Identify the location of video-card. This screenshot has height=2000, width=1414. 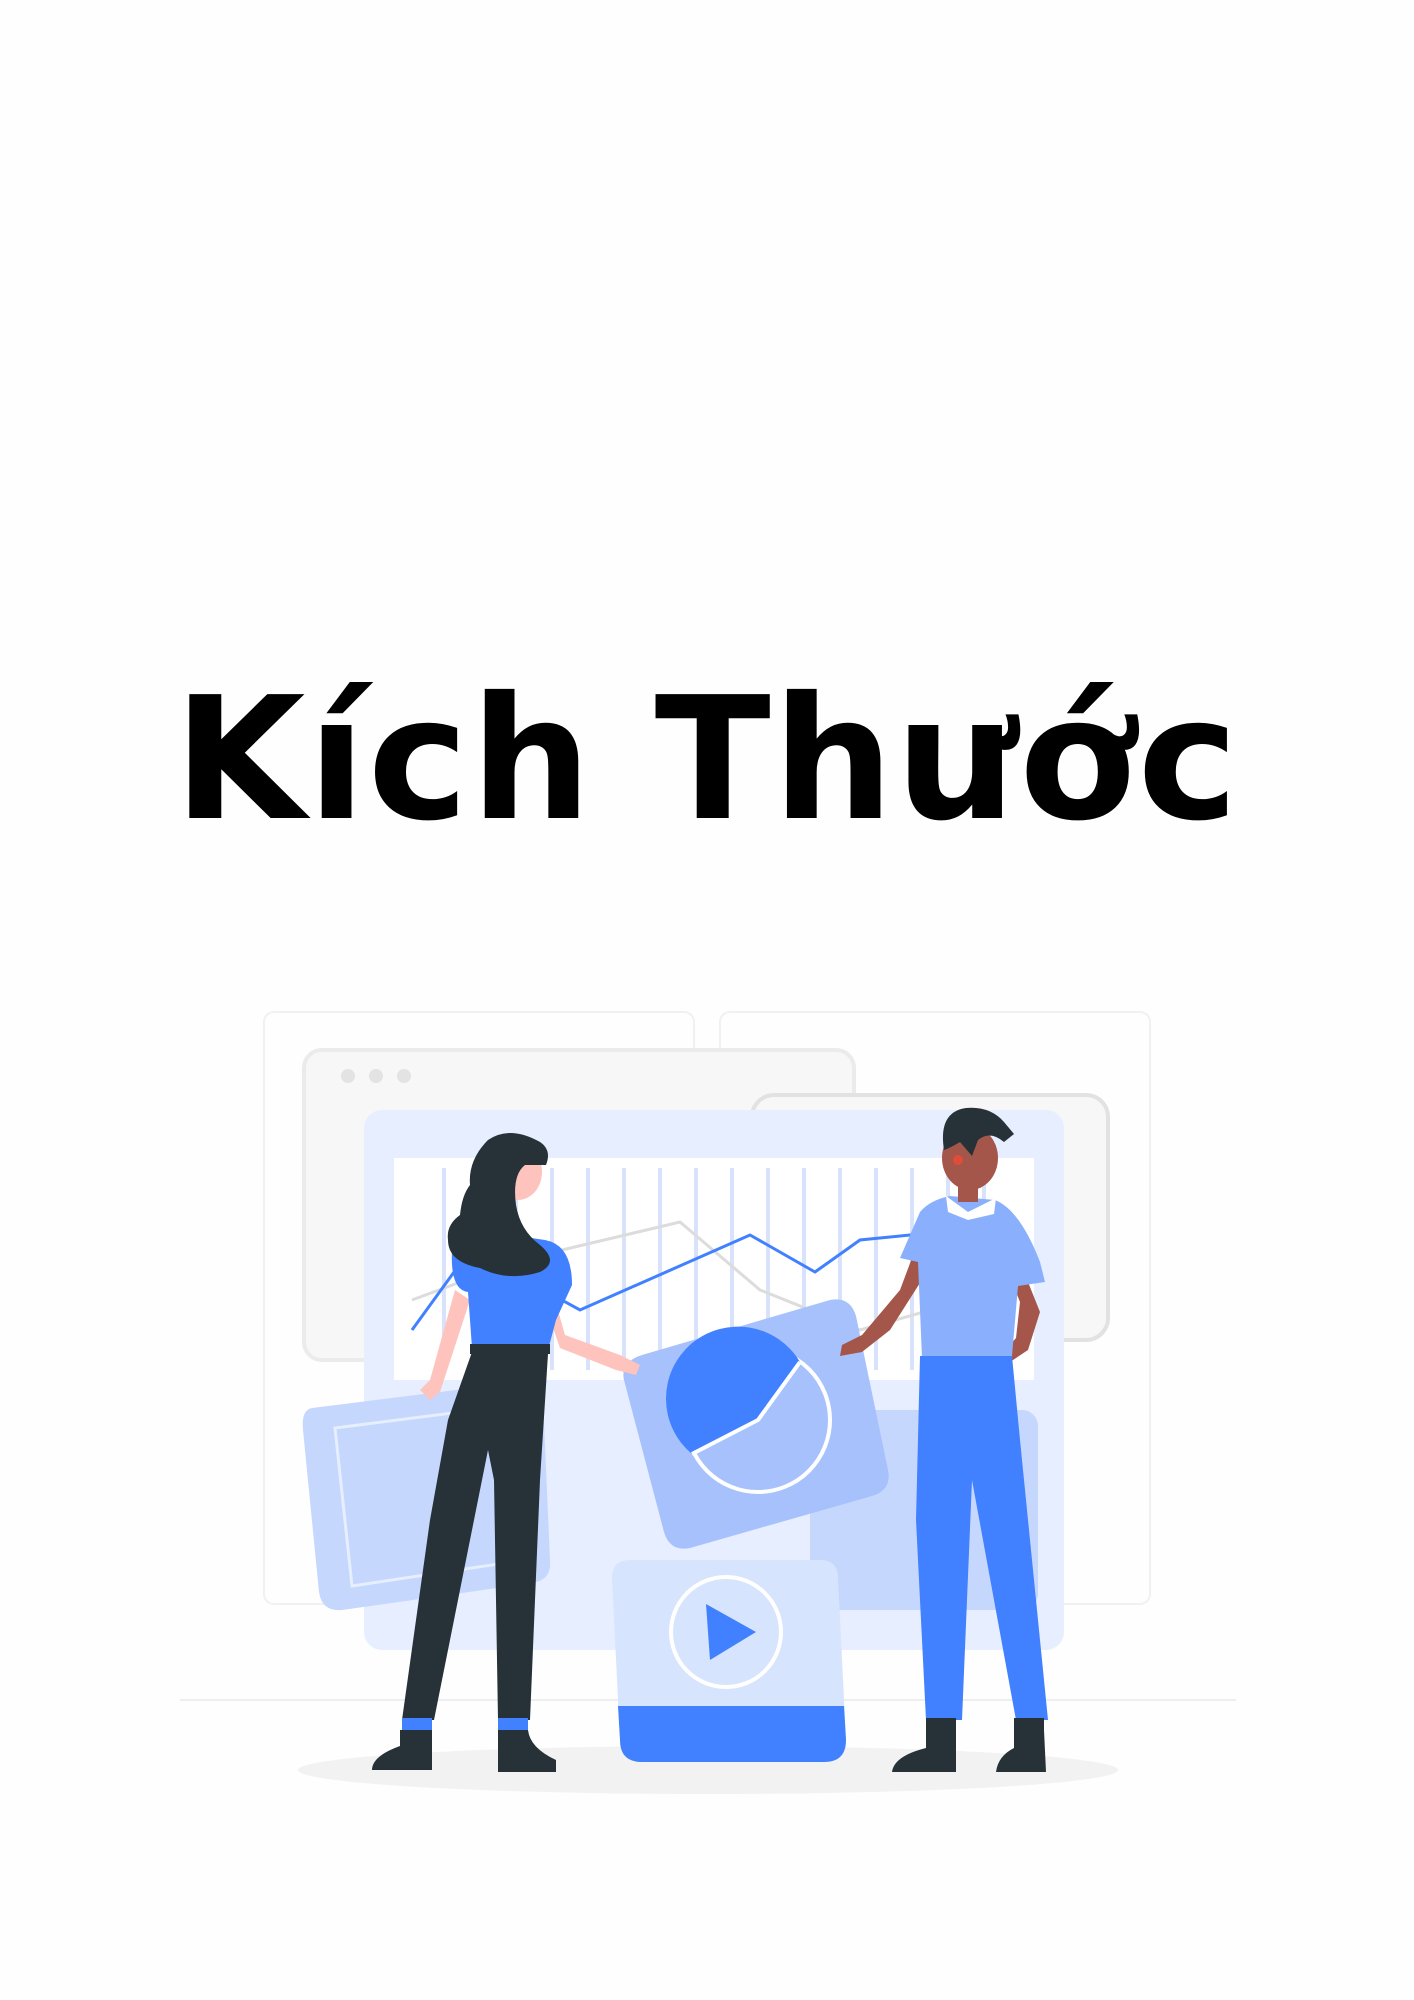
(729, 1661).